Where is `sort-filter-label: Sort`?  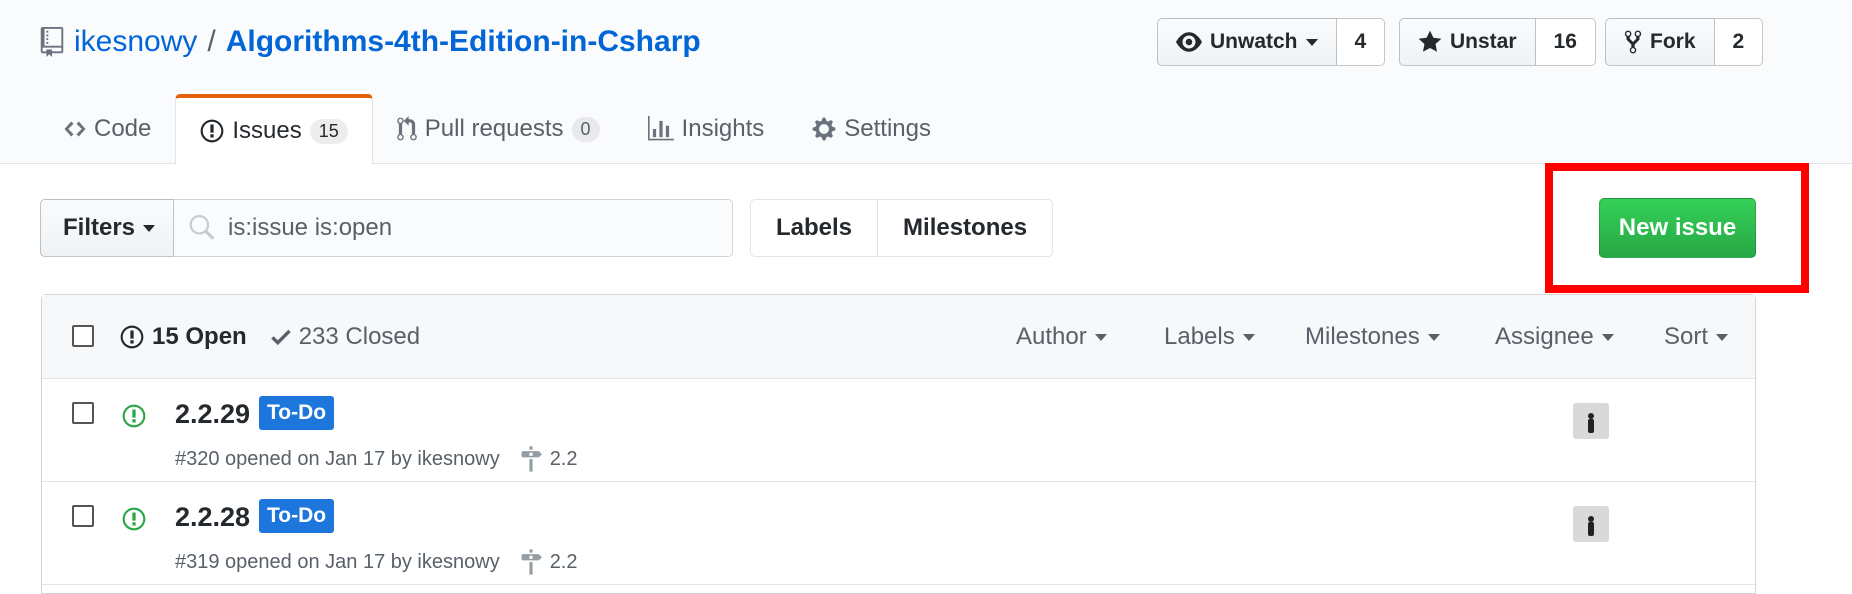 sort-filter-label: Sort is located at coordinates (1686, 336).